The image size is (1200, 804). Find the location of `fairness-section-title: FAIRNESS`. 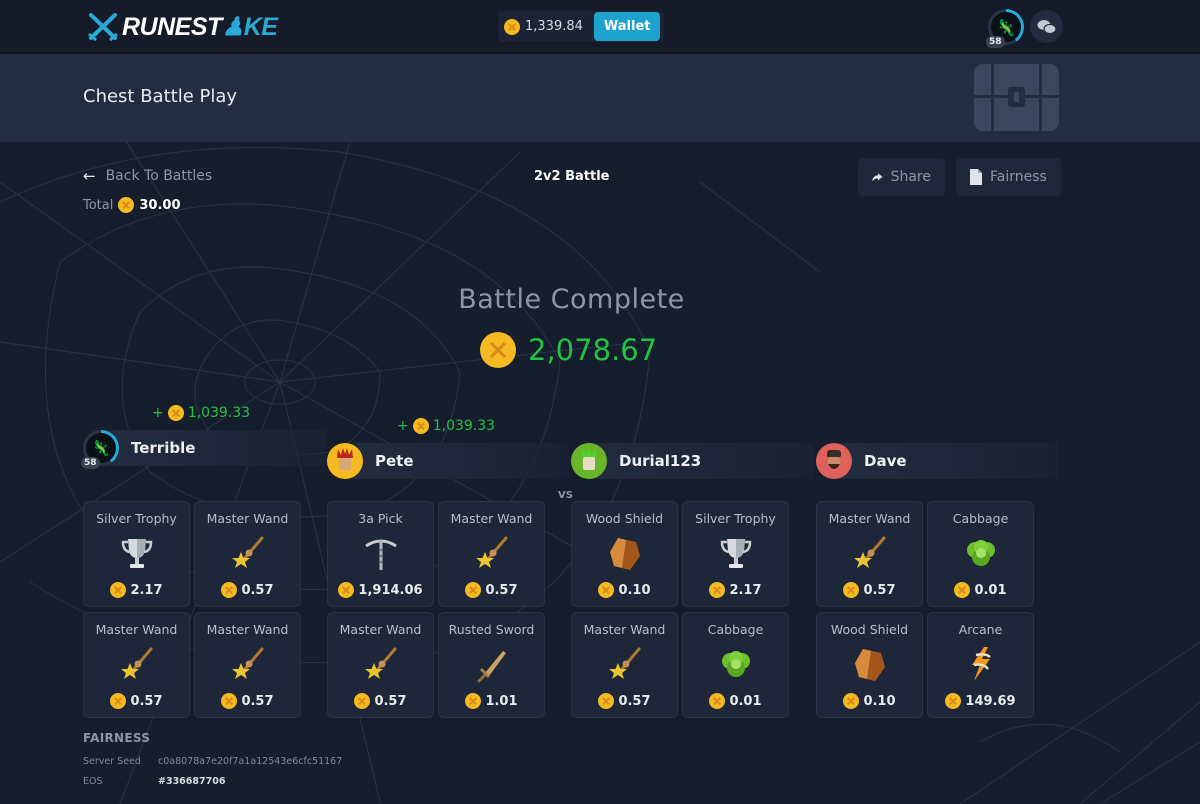

fairness-section-title: FAIRNESS is located at coordinates (117, 738).